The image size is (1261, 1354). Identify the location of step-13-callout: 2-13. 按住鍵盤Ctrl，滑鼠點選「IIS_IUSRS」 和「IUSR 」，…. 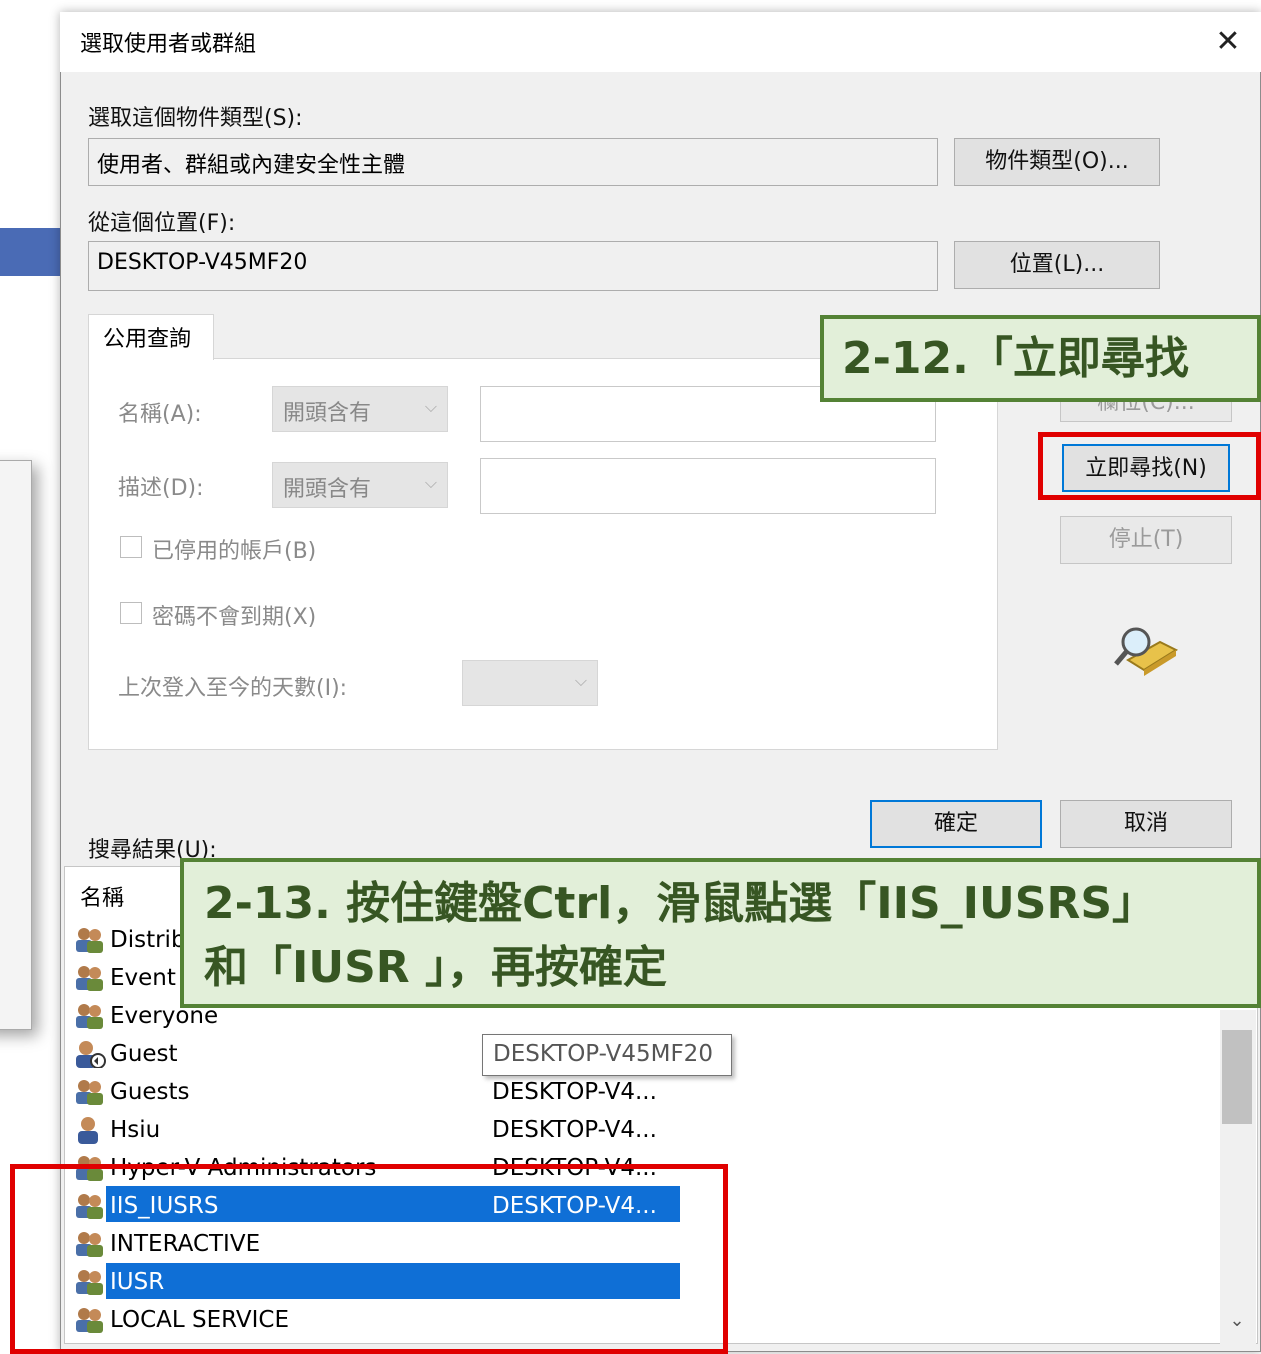
(720, 933).